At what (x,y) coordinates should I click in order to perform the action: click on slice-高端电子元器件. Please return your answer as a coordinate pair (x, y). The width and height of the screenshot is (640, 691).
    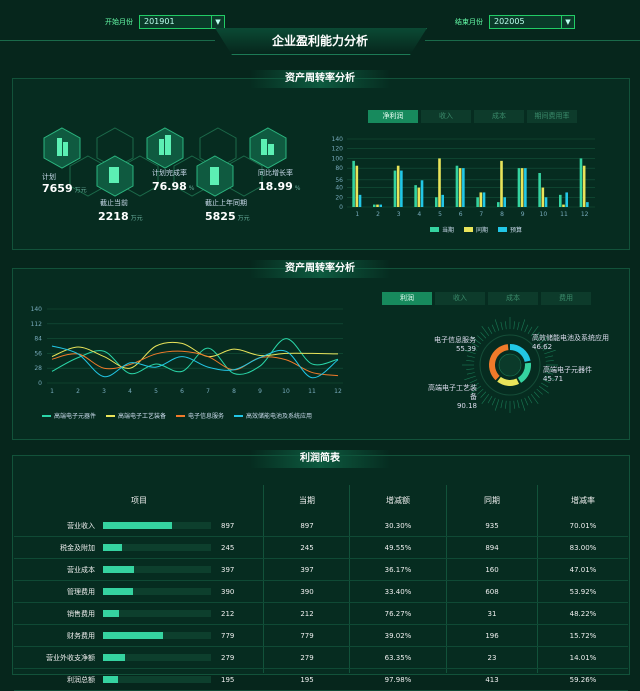
    Looking at the image, I should click on (508, 381).